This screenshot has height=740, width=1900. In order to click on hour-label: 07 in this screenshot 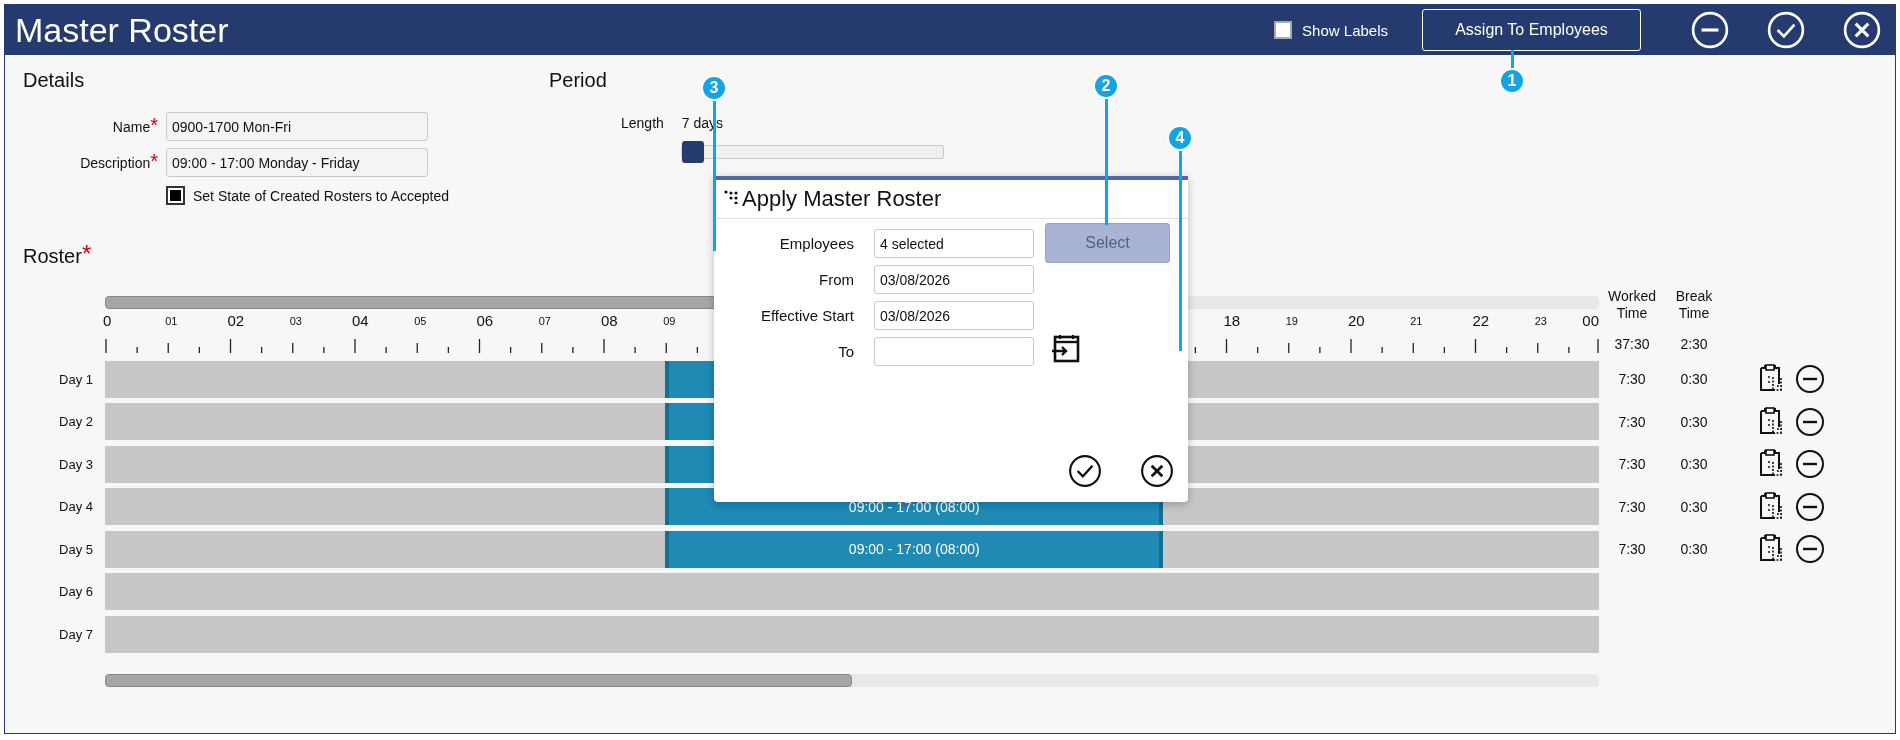, I will do `click(544, 321)`.